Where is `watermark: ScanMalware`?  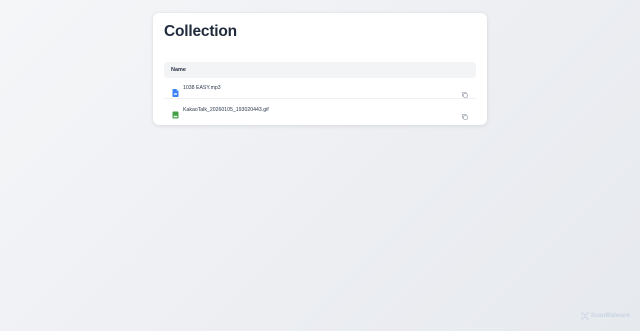 watermark: ScanMalware is located at coordinates (605, 316).